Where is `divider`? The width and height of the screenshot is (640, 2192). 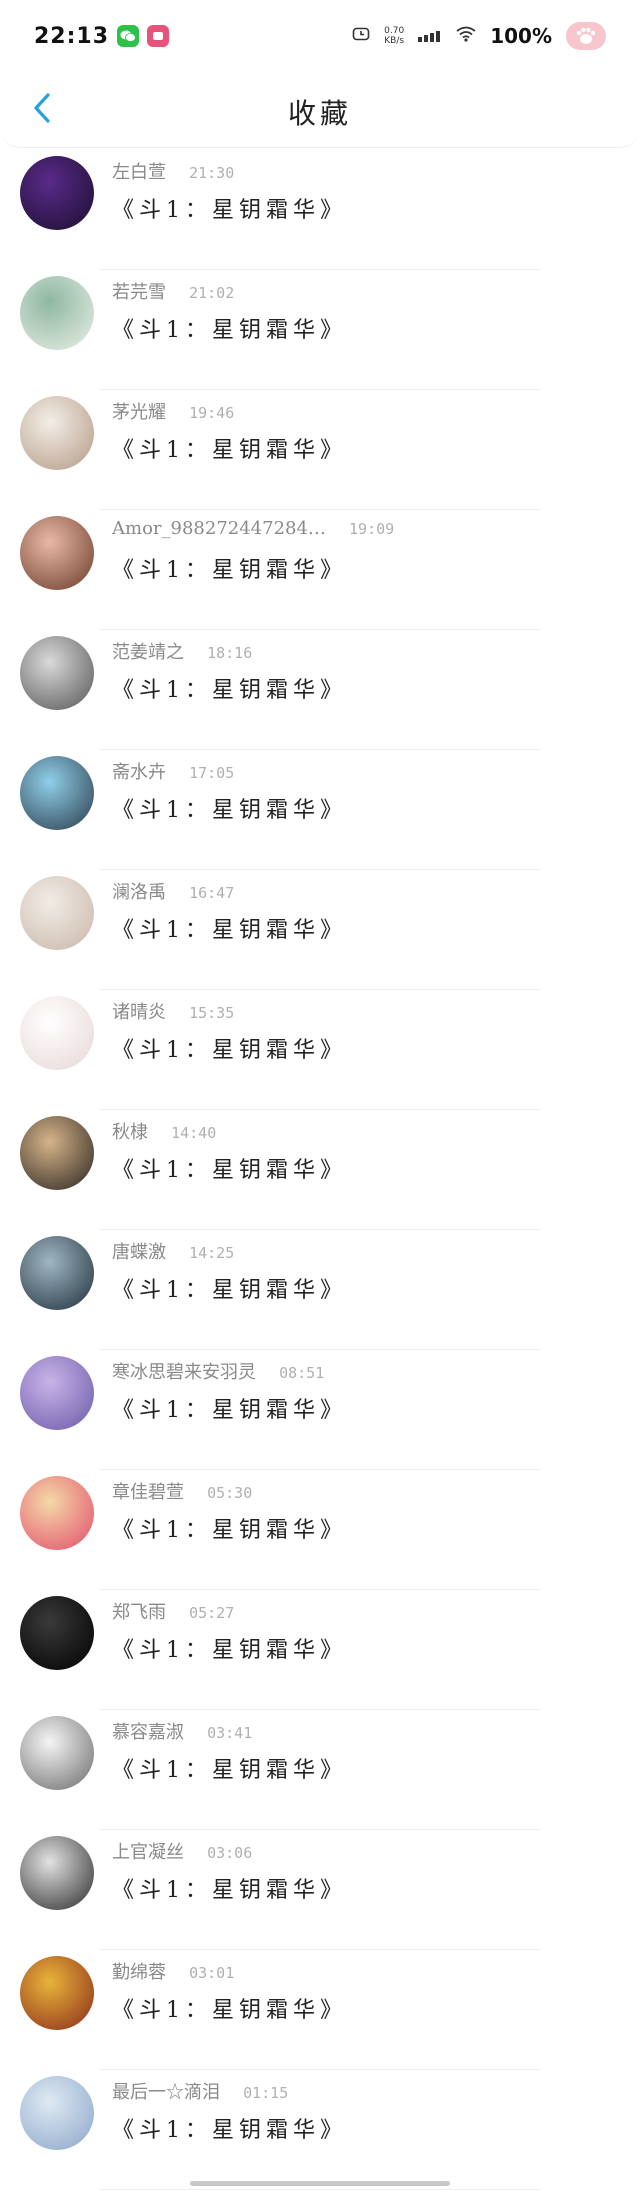
divider is located at coordinates (320, 2189).